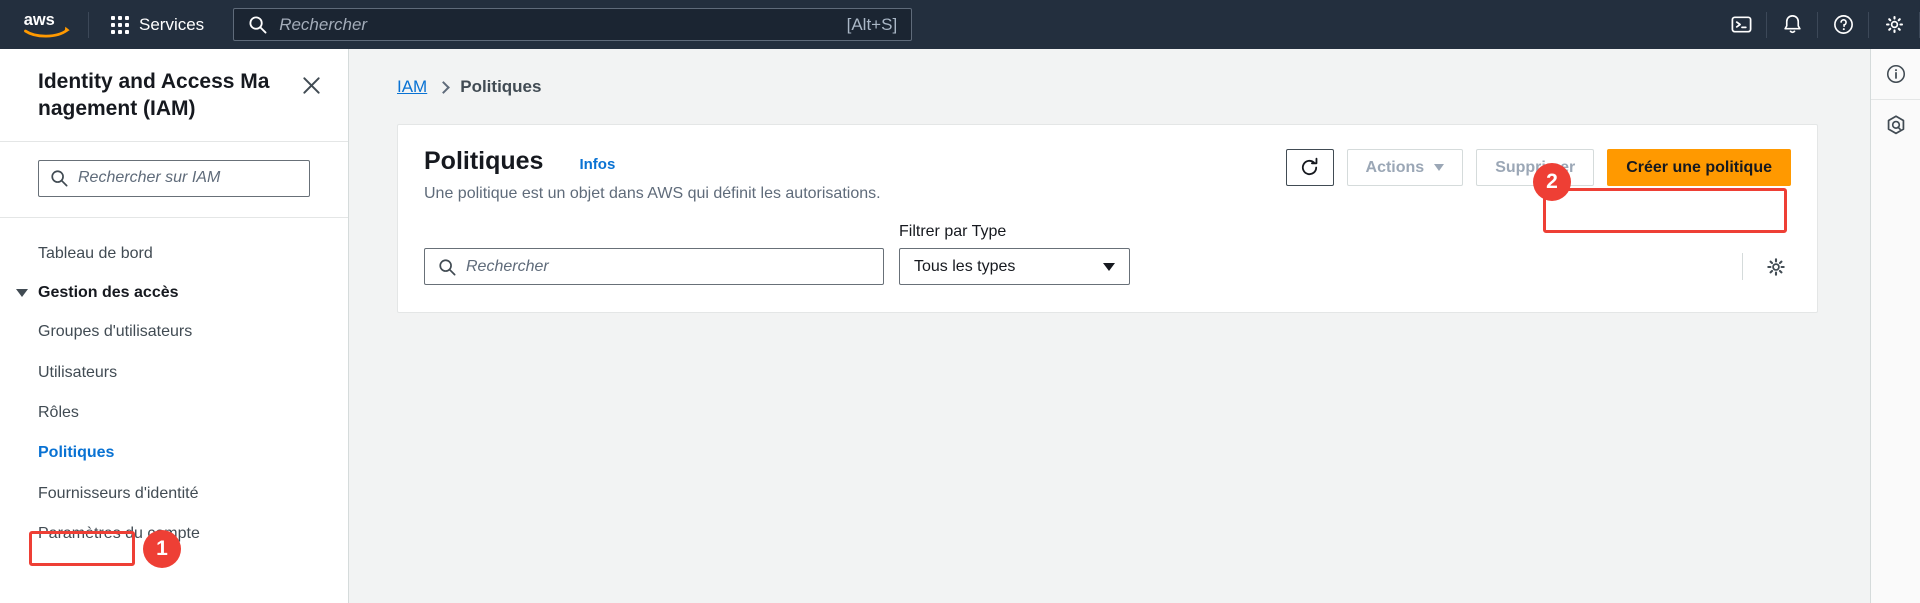 Image resolution: width=1920 pixels, height=603 pixels. I want to click on sidebar-search-placeholder: Rechercher sur IAM, so click(149, 178).